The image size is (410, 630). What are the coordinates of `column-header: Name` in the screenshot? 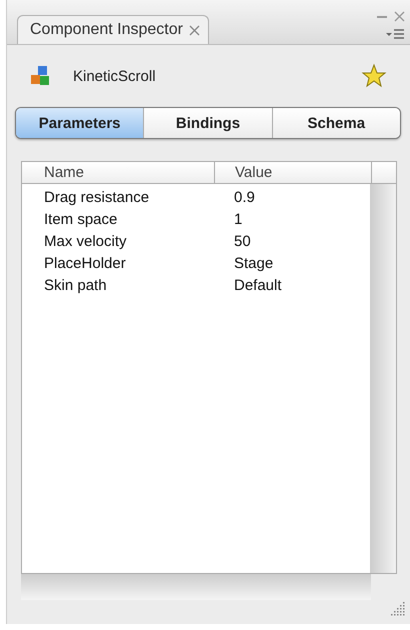 It's located at (118, 172).